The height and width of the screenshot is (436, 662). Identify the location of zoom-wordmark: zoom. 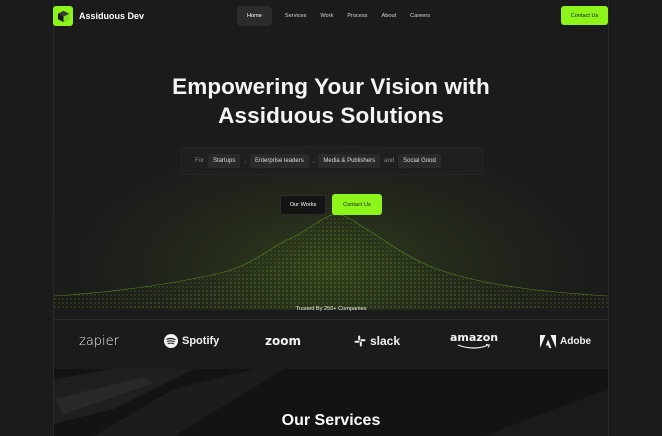
(283, 341).